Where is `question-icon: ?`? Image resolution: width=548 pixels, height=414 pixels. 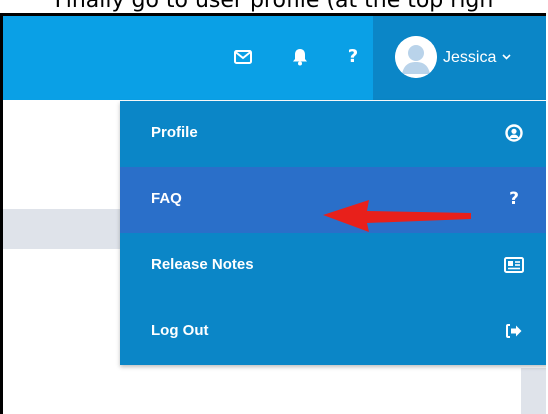
question-icon: ? is located at coordinates (514, 199).